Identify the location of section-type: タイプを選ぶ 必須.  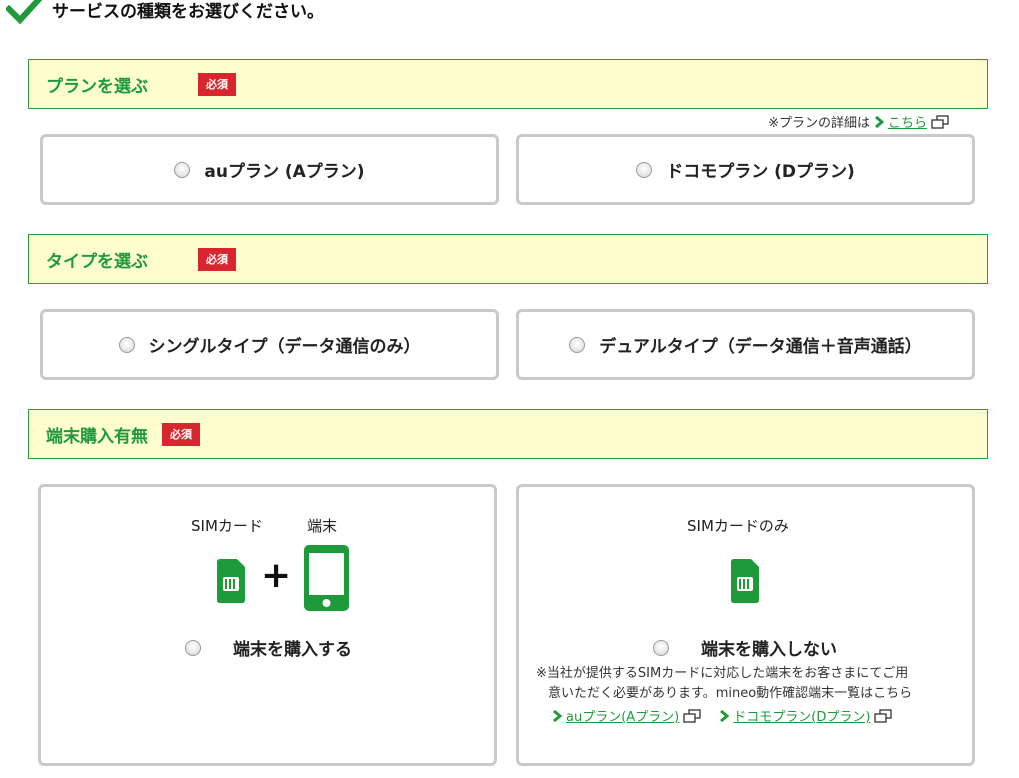
(508, 259).